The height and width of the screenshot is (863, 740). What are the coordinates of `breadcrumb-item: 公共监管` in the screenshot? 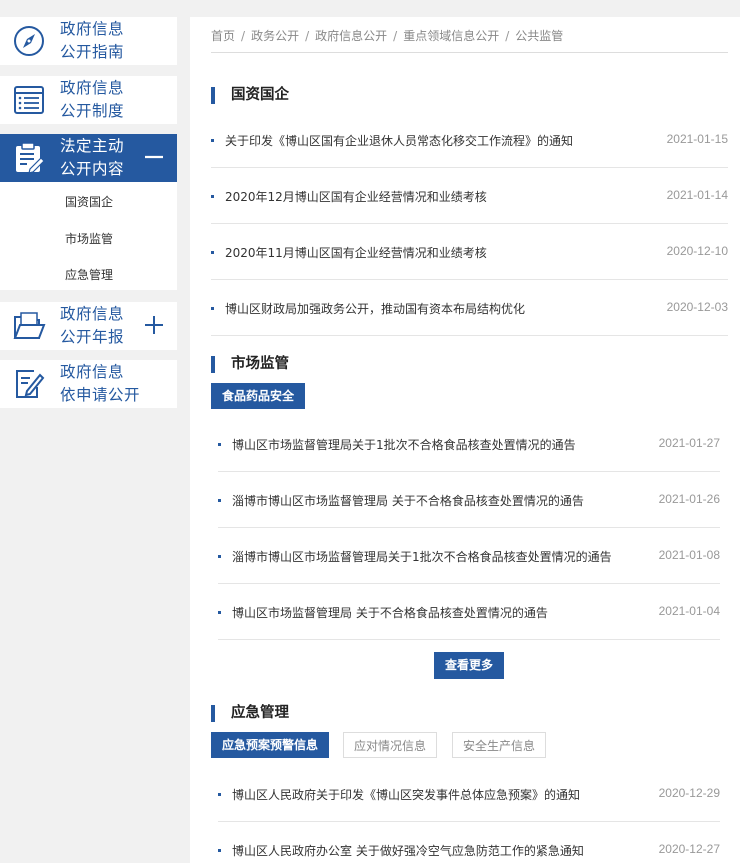 It's located at (539, 36).